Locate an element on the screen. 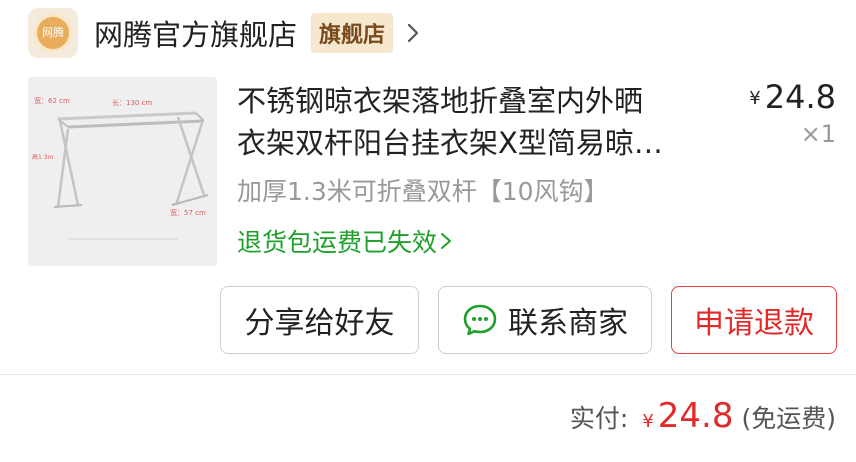  price-currency: ¥ is located at coordinates (755, 98).